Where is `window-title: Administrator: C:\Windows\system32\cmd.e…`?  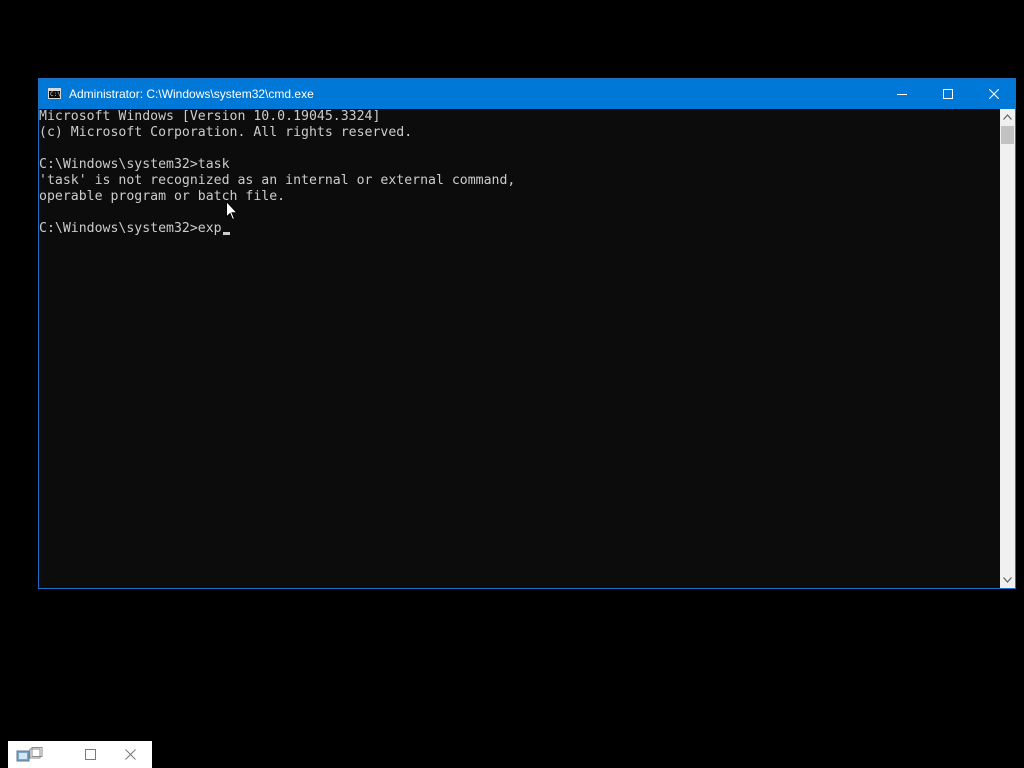
window-title: Administrator: C:\Windows\system32\cmd.e… is located at coordinates (191, 94).